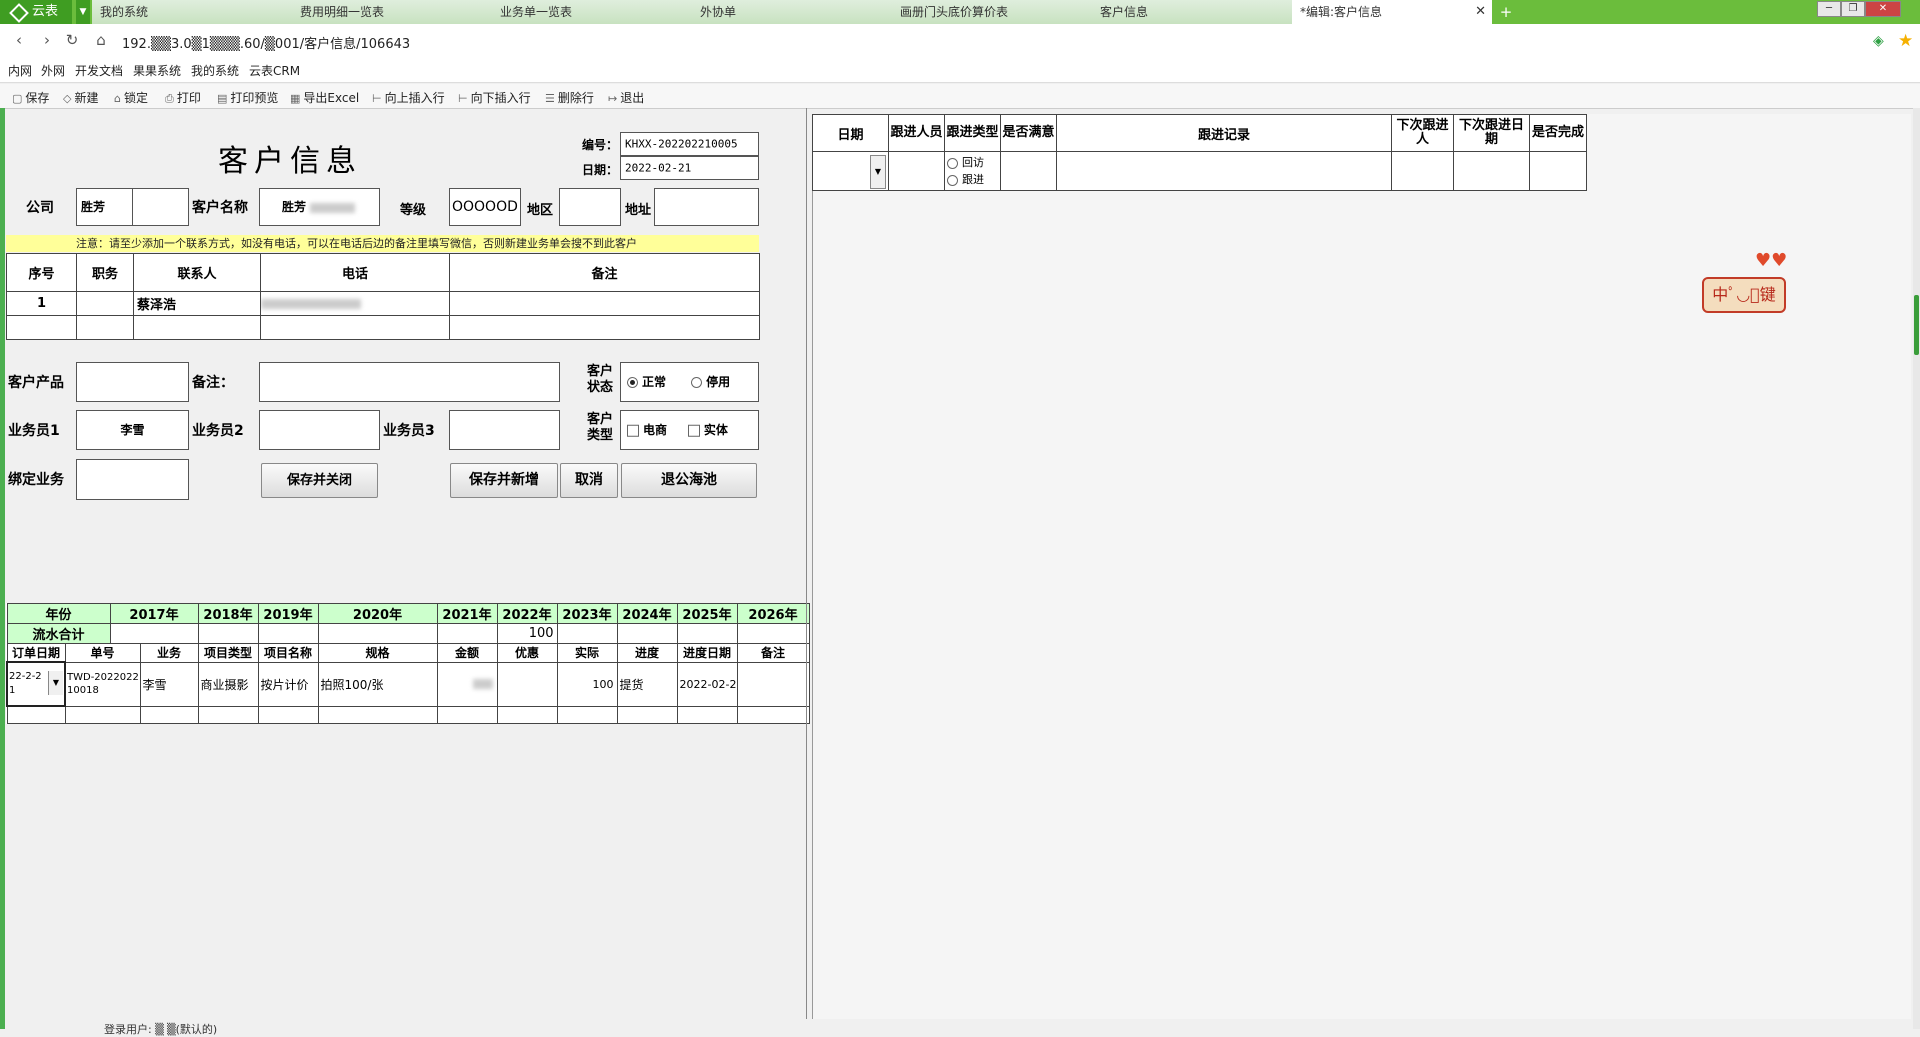 The height and width of the screenshot is (1037, 1920). What do you see at coordinates (626, 97) in the screenshot?
I see `exit-button: ↦ 退出` at bounding box center [626, 97].